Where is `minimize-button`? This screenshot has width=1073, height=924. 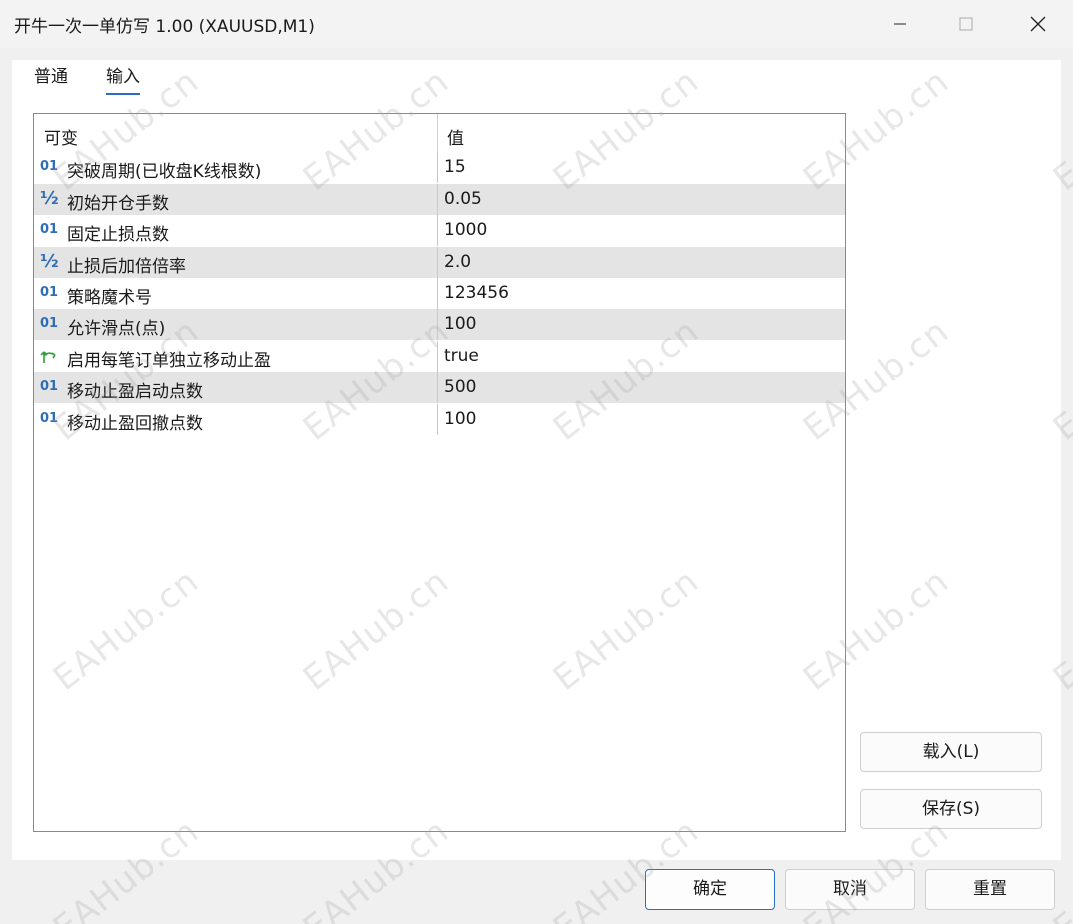 minimize-button is located at coordinates (900, 24).